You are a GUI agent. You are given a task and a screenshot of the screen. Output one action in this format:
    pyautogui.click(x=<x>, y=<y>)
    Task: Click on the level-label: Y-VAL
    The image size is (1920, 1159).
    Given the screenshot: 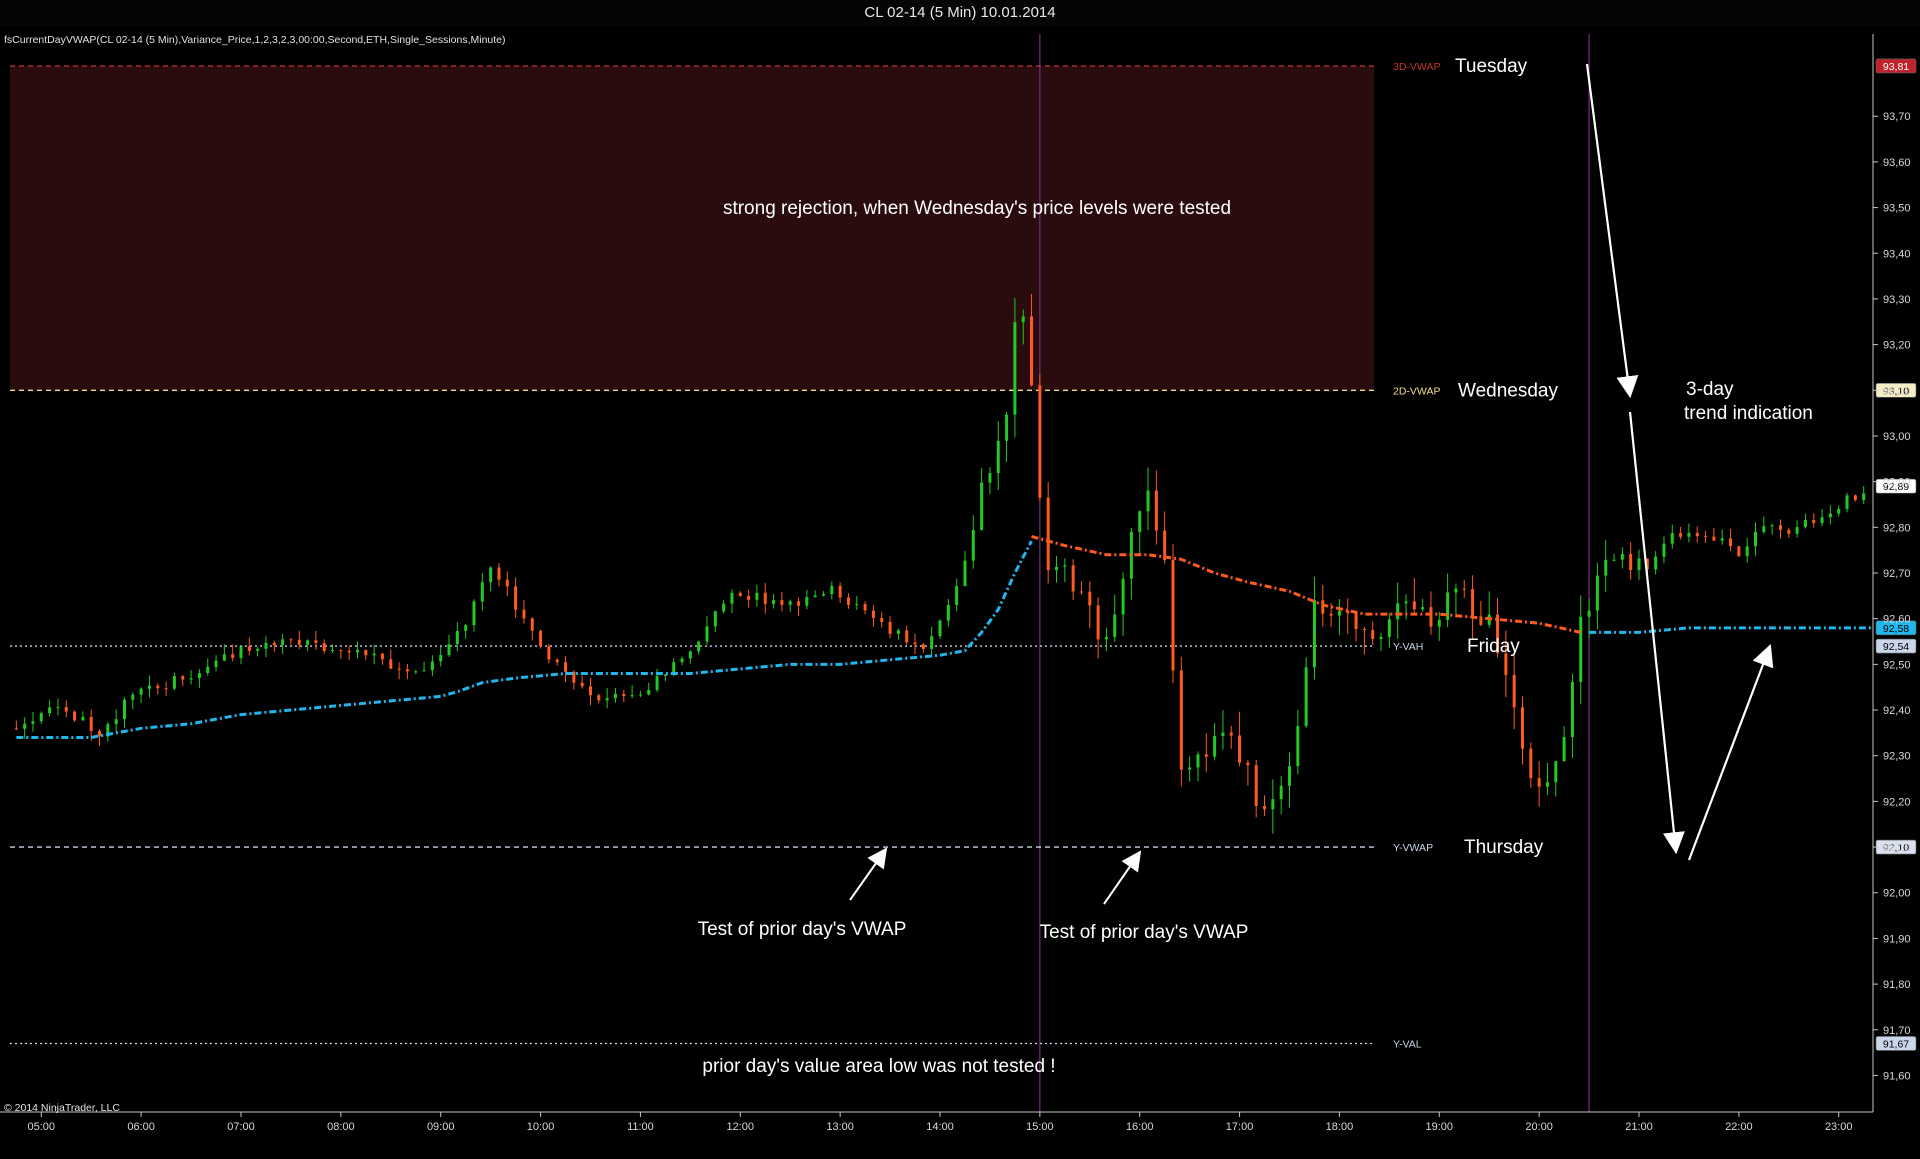 What is the action you would take?
    pyautogui.click(x=1407, y=1044)
    